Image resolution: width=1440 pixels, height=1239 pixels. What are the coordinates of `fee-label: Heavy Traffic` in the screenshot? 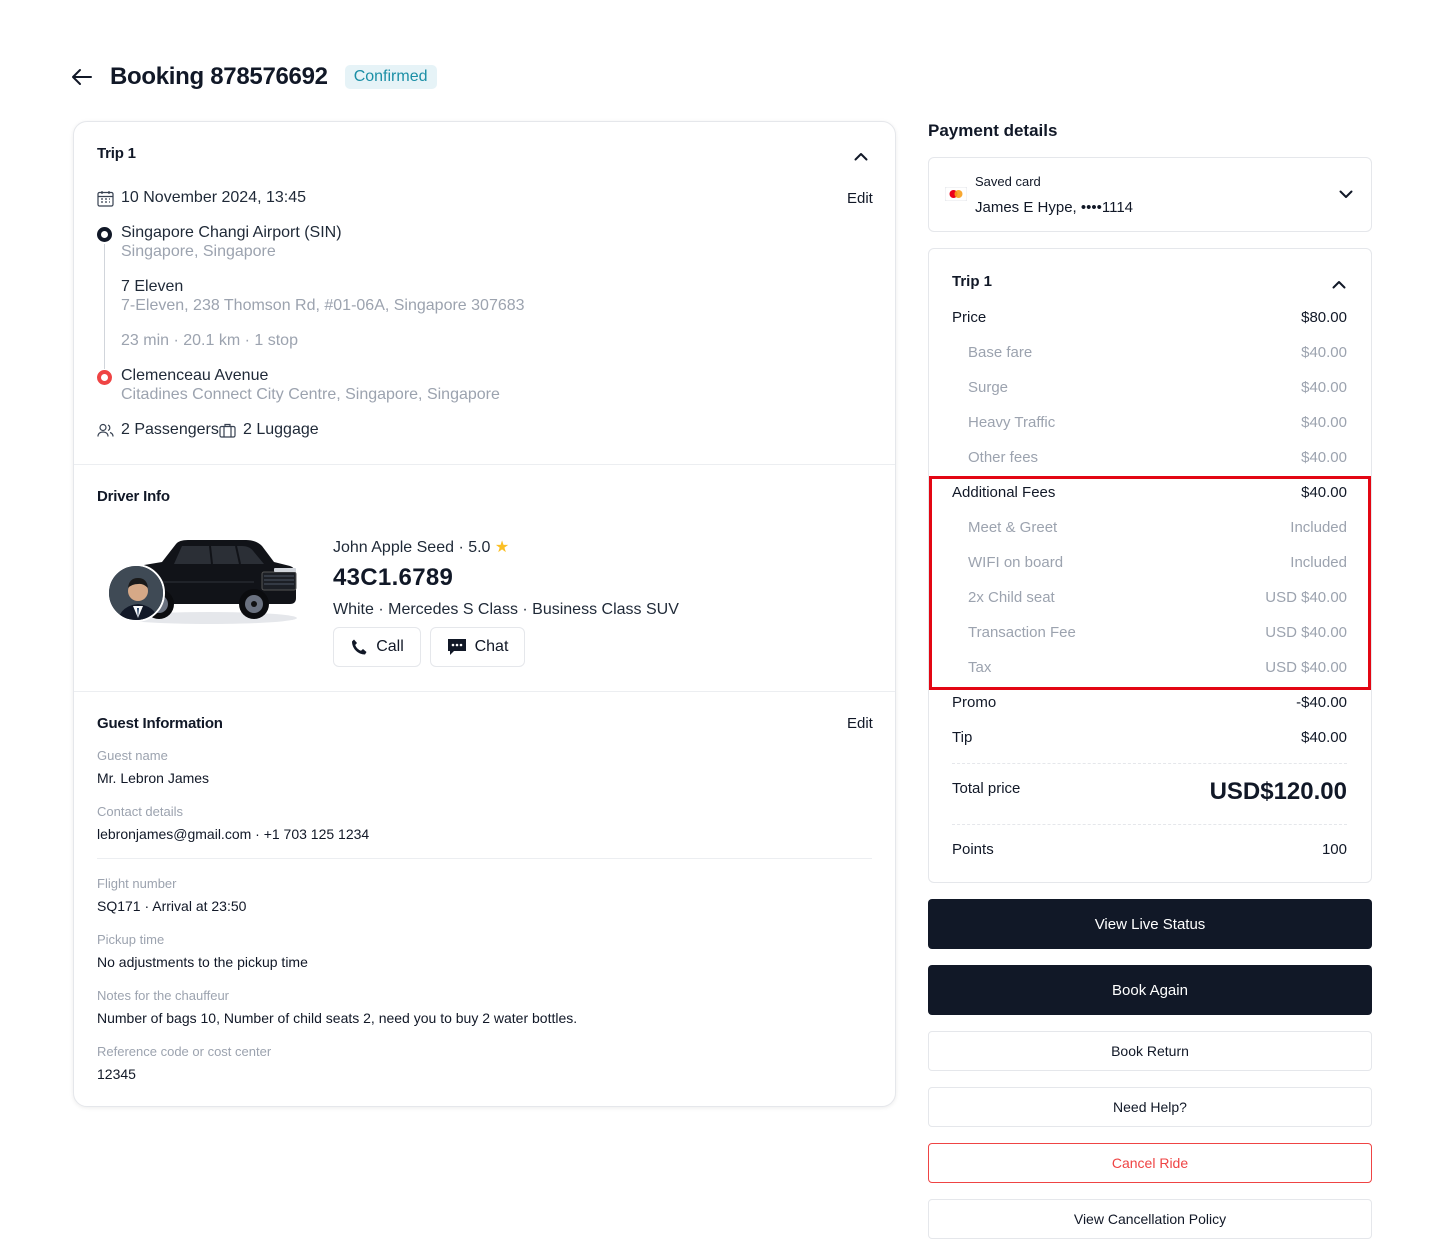 It's located at (1012, 422).